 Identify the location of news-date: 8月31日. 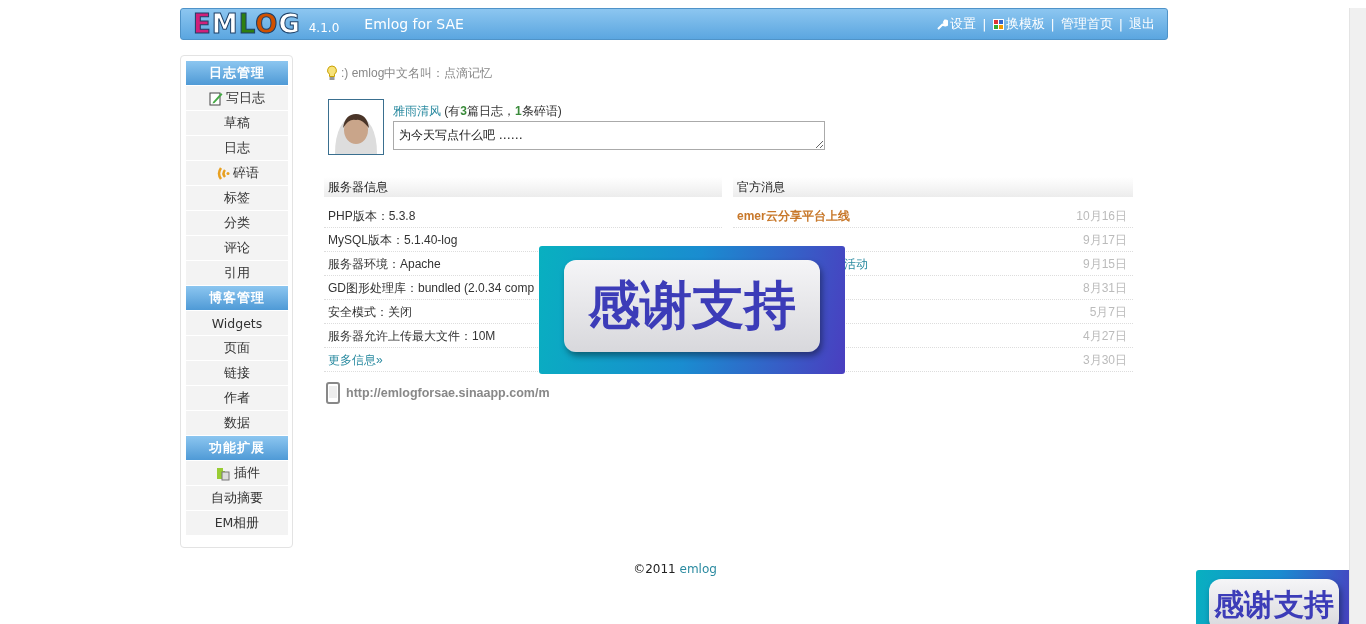
(1105, 288).